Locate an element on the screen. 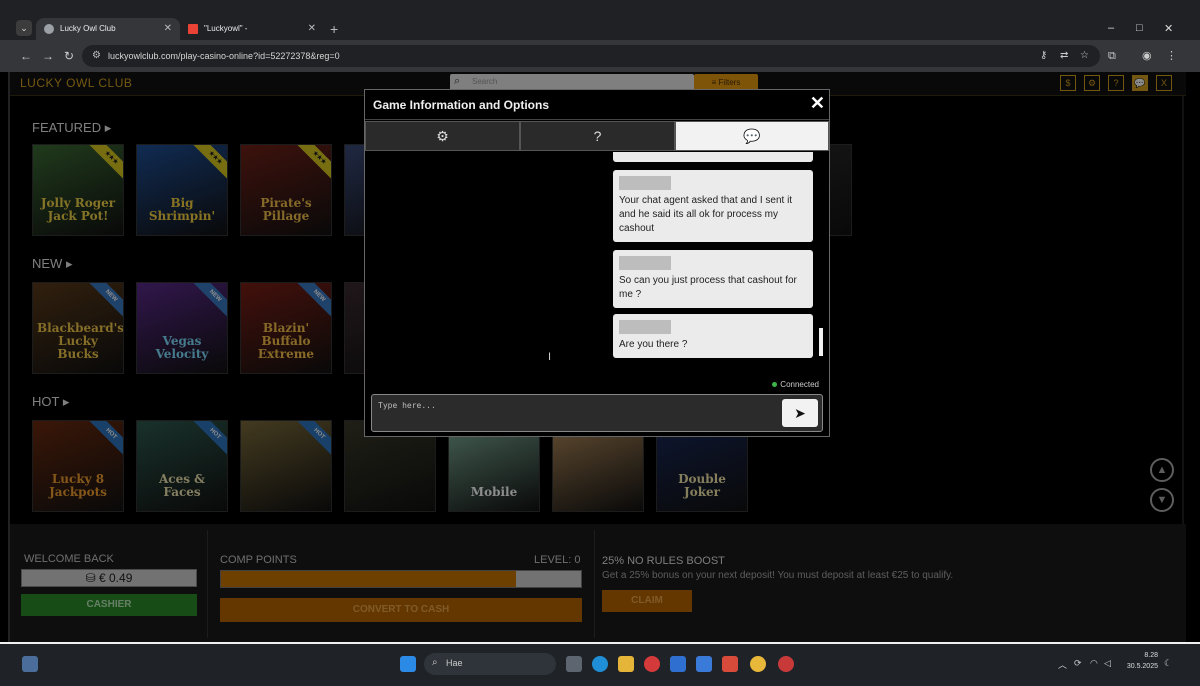 This screenshot has height=686, width=1200. modal-title: Game Information and Options is located at coordinates (461, 105).